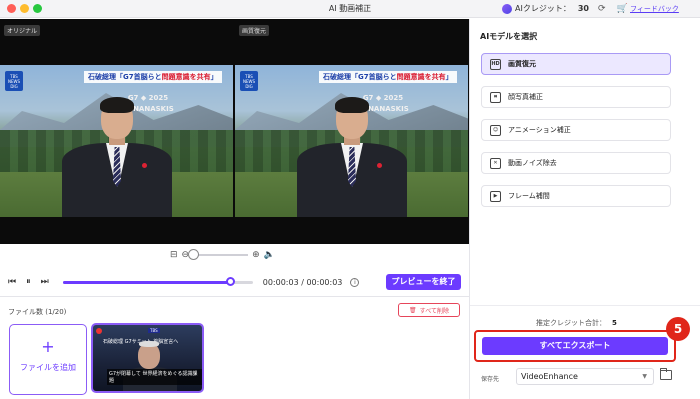 The height and width of the screenshot is (399, 700). Describe the element at coordinates (28, 282) in the screenshot. I see `pause-icon: ⏸` at that location.